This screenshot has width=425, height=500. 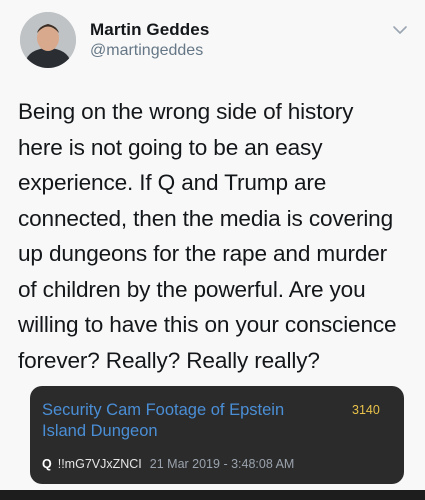 I want to click on card-count: 3140, so click(x=366, y=410).